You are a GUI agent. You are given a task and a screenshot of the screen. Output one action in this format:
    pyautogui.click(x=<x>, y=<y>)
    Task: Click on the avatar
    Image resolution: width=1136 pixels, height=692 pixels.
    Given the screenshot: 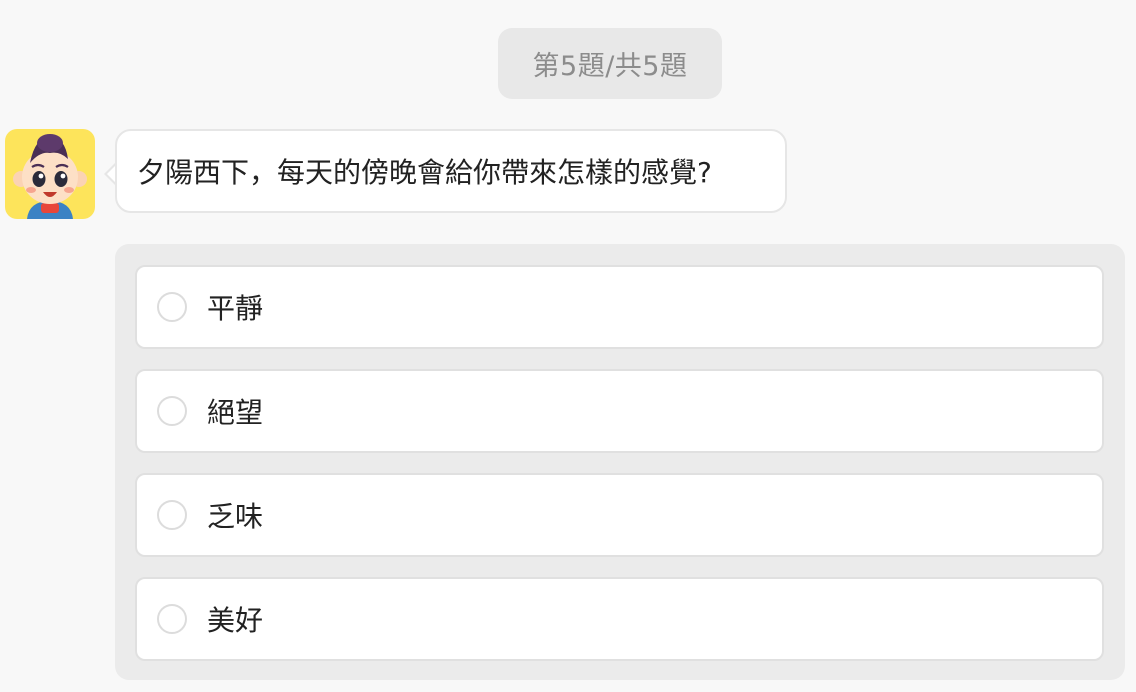 What is the action you would take?
    pyautogui.click(x=50, y=174)
    